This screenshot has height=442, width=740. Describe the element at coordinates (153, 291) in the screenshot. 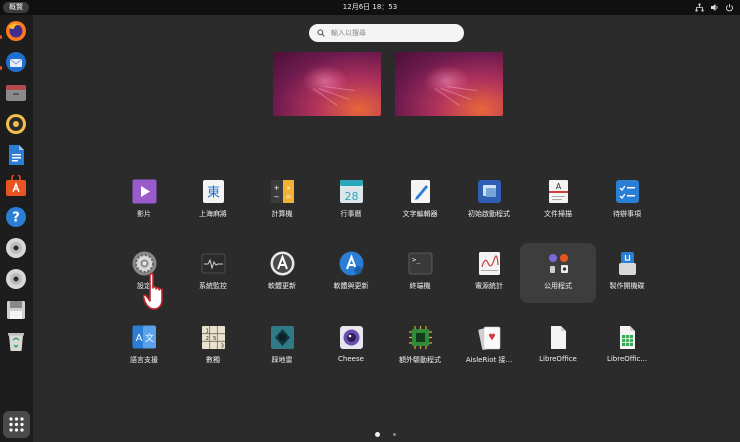

I see `hand-pointer-cursor` at that location.